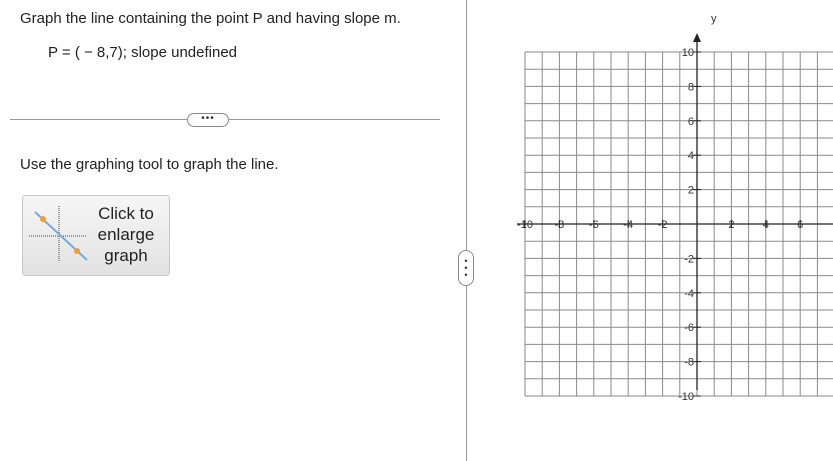  What do you see at coordinates (689, 259) in the screenshot?
I see `y-tick-label: -2` at bounding box center [689, 259].